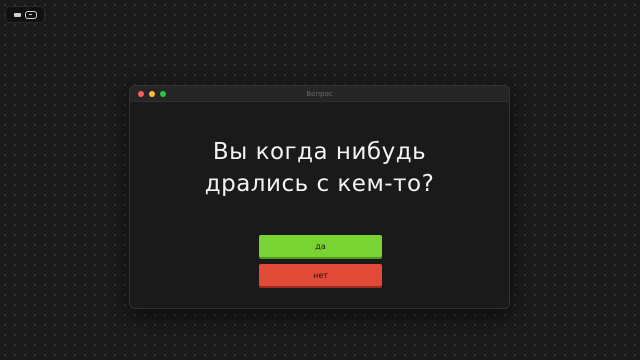 The height and width of the screenshot is (360, 640). What do you see at coordinates (30, 14) in the screenshot?
I see `vr-headset-icon` at bounding box center [30, 14].